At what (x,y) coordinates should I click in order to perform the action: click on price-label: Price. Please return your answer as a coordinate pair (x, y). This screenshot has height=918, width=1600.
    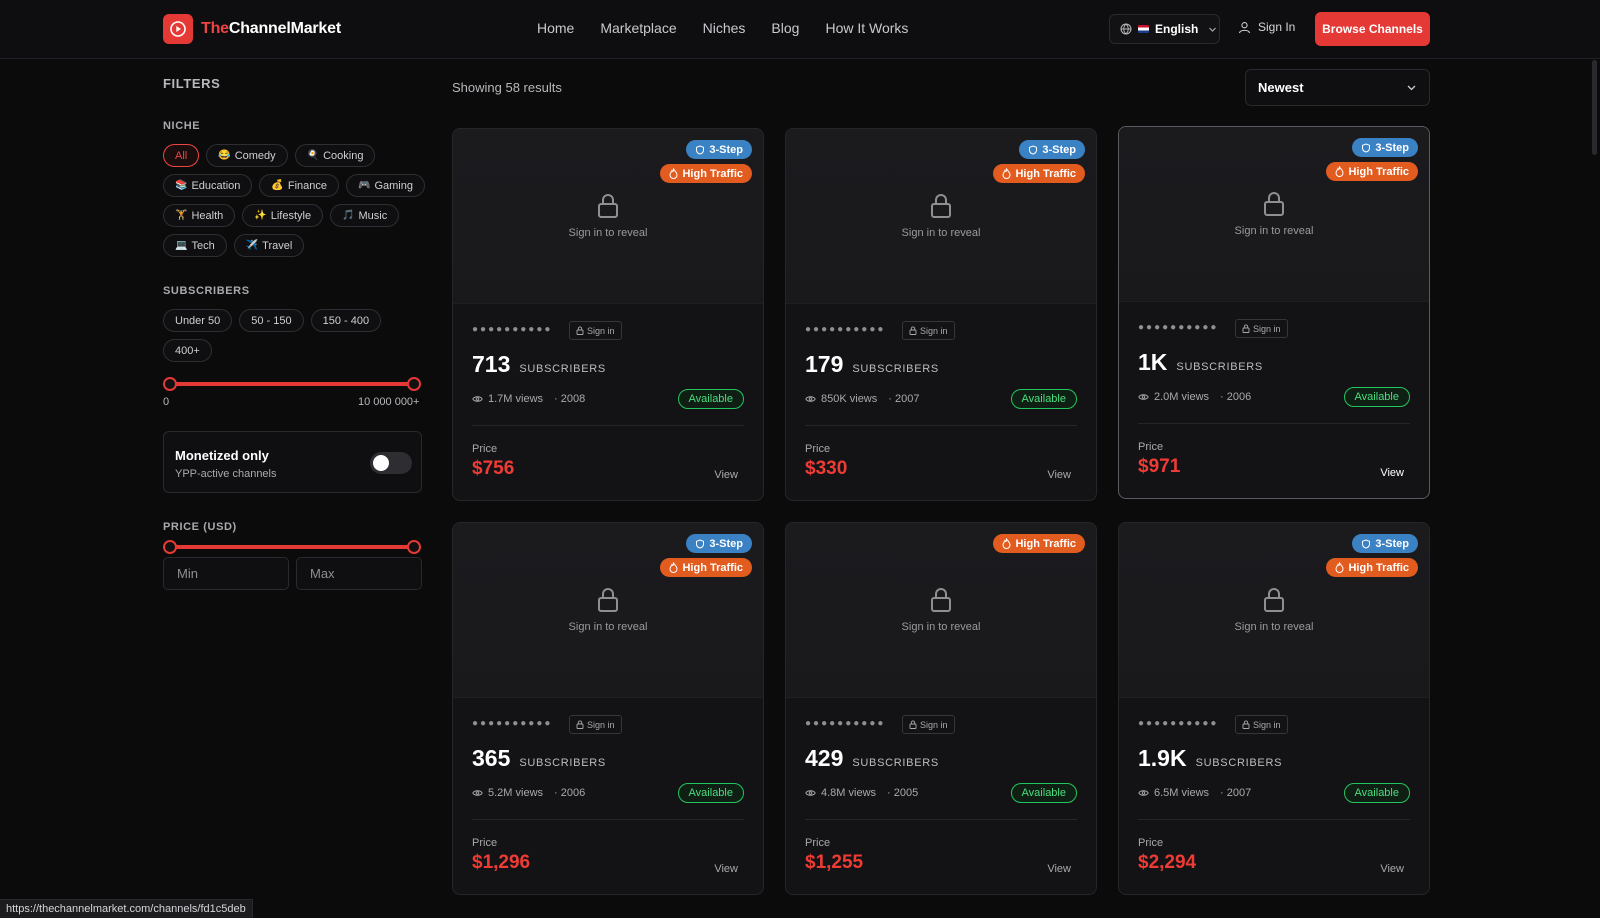
    Looking at the image, I should click on (818, 843).